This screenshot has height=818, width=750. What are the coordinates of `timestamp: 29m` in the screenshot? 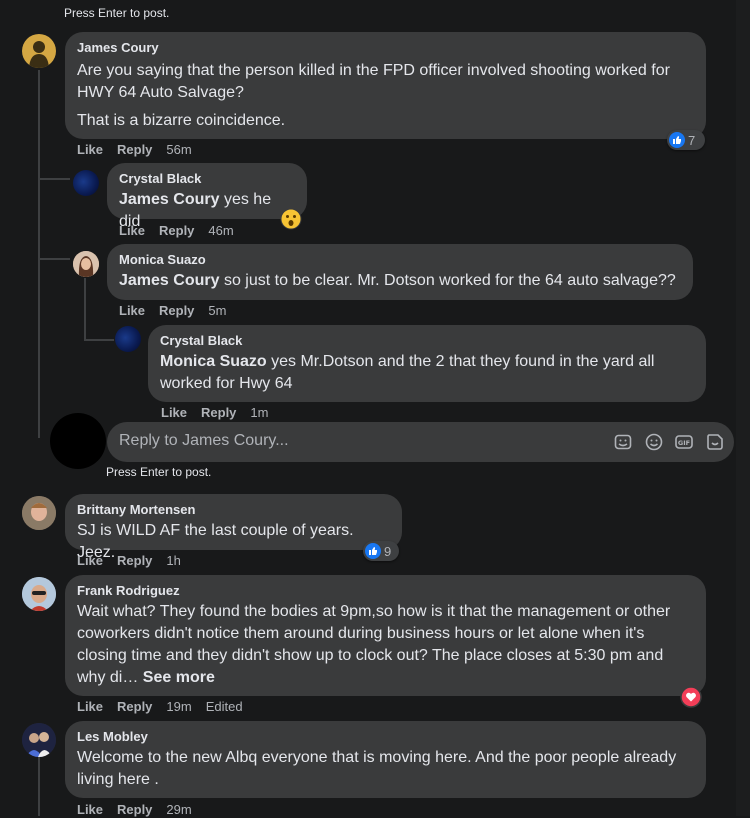 It's located at (178, 809).